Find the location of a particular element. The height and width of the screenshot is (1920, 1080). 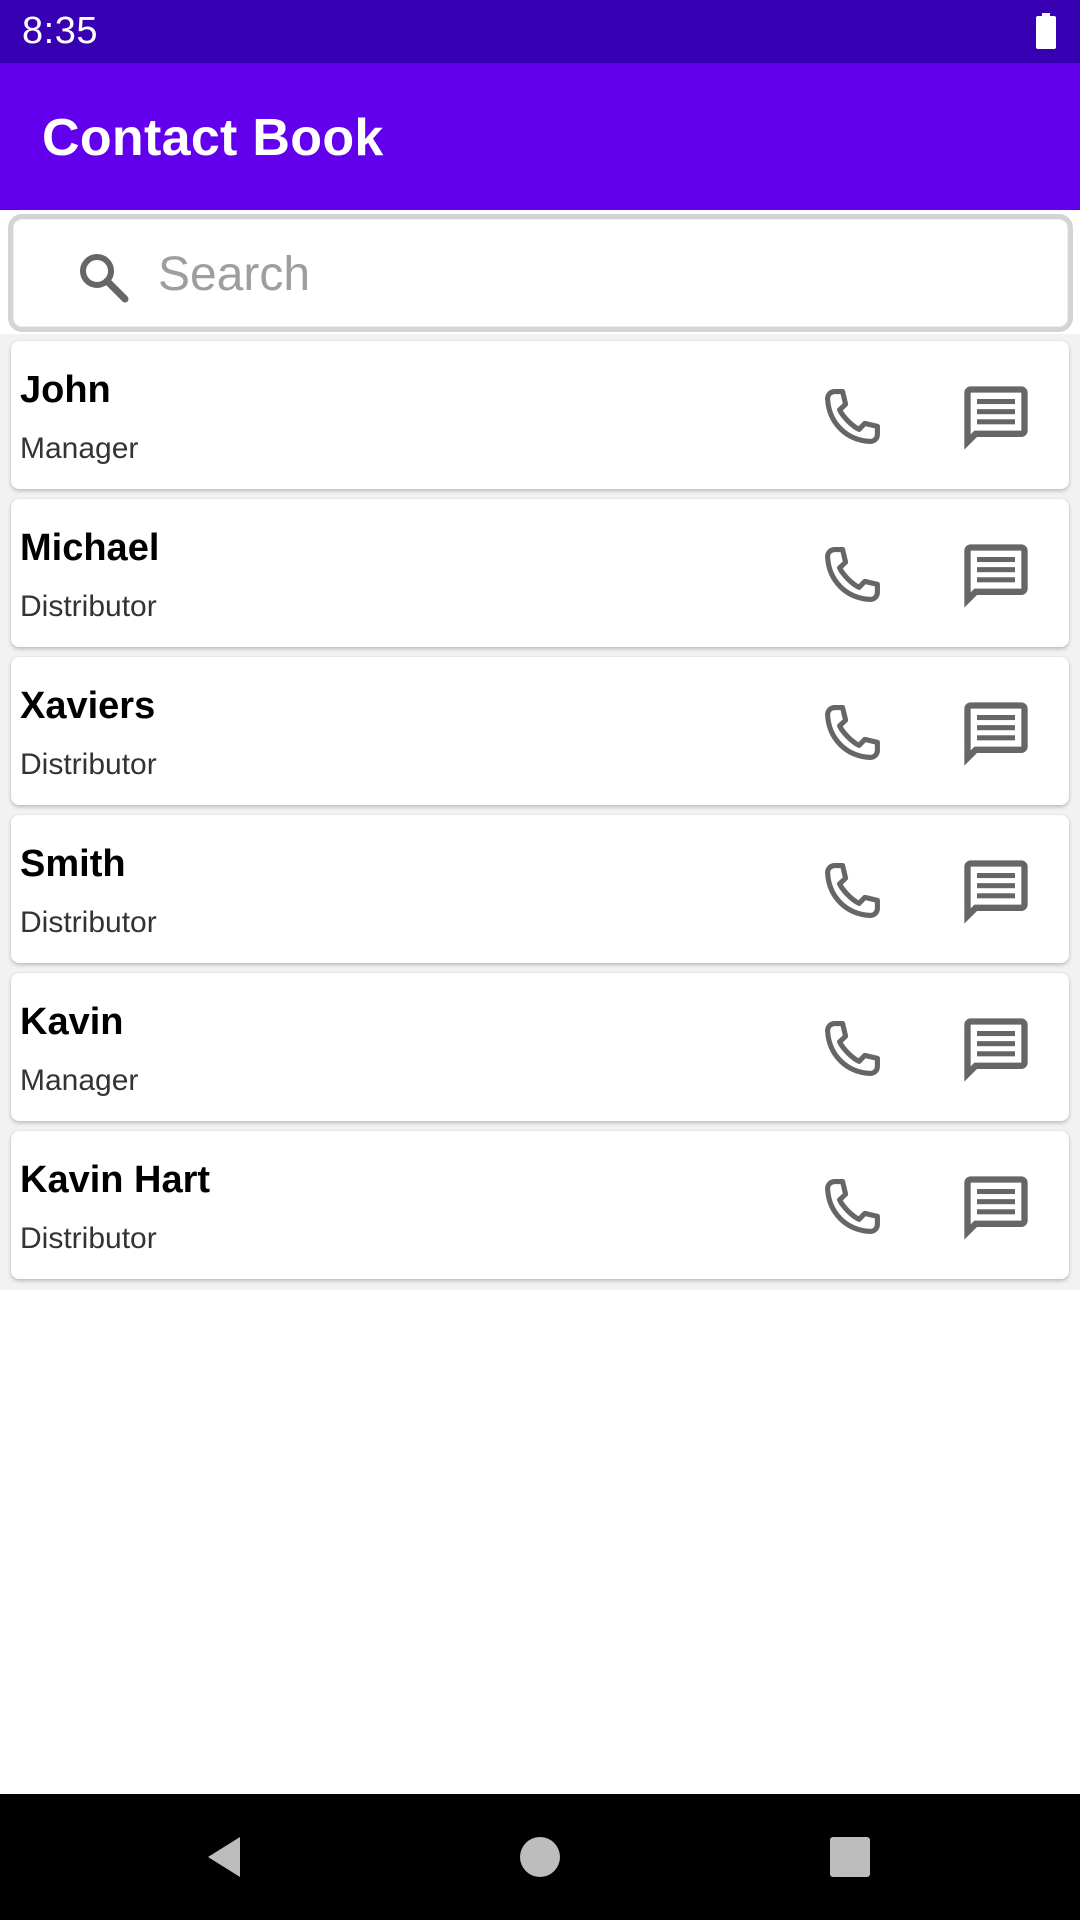

search-box is located at coordinates (540, 273).